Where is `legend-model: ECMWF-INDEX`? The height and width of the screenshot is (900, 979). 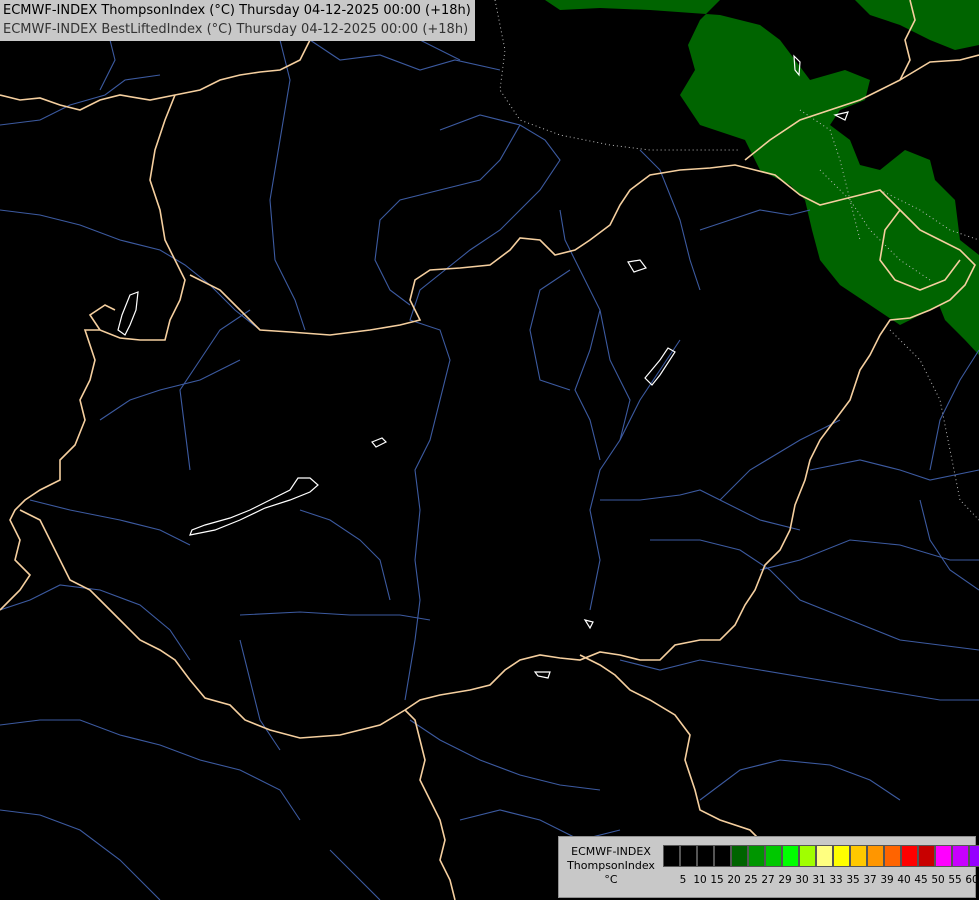 legend-model: ECMWF-INDEX is located at coordinates (611, 851).